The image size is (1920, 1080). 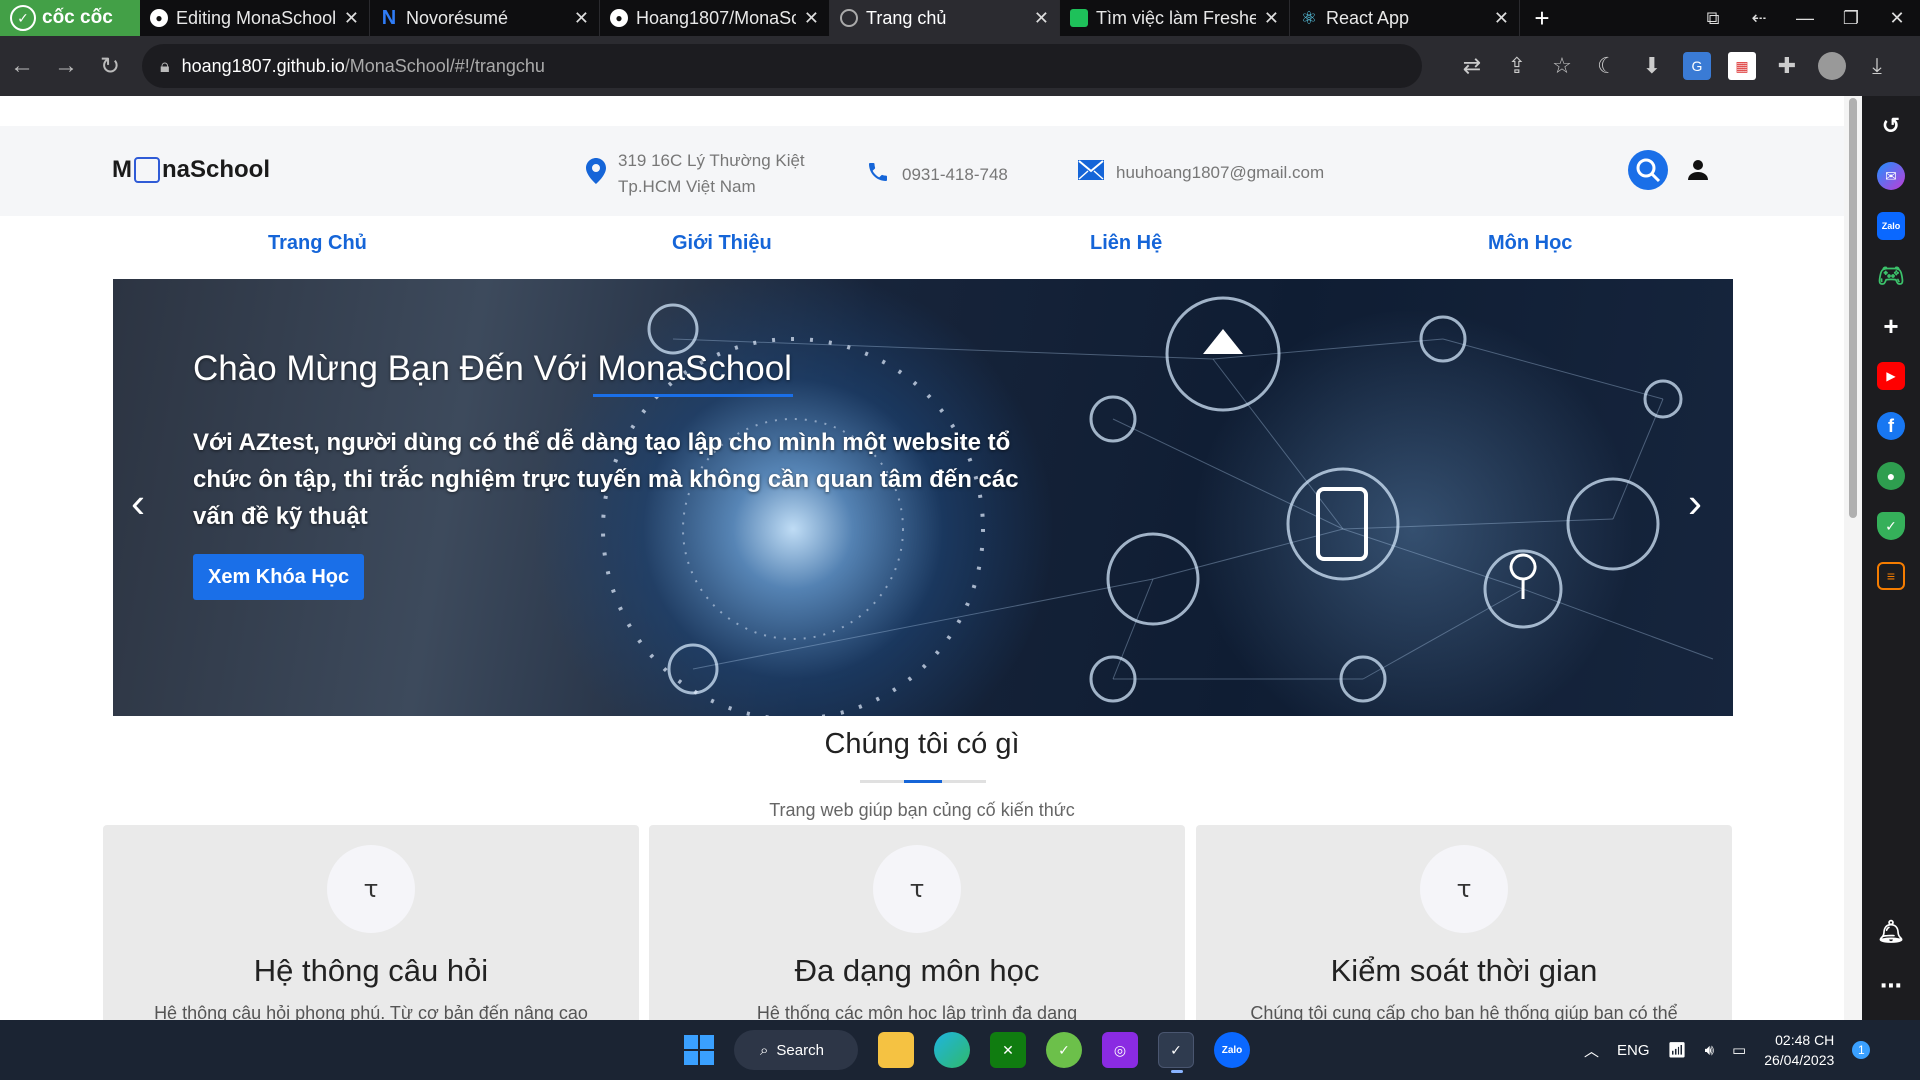 What do you see at coordinates (110, 66) in the screenshot?
I see `reload-button: ↻` at bounding box center [110, 66].